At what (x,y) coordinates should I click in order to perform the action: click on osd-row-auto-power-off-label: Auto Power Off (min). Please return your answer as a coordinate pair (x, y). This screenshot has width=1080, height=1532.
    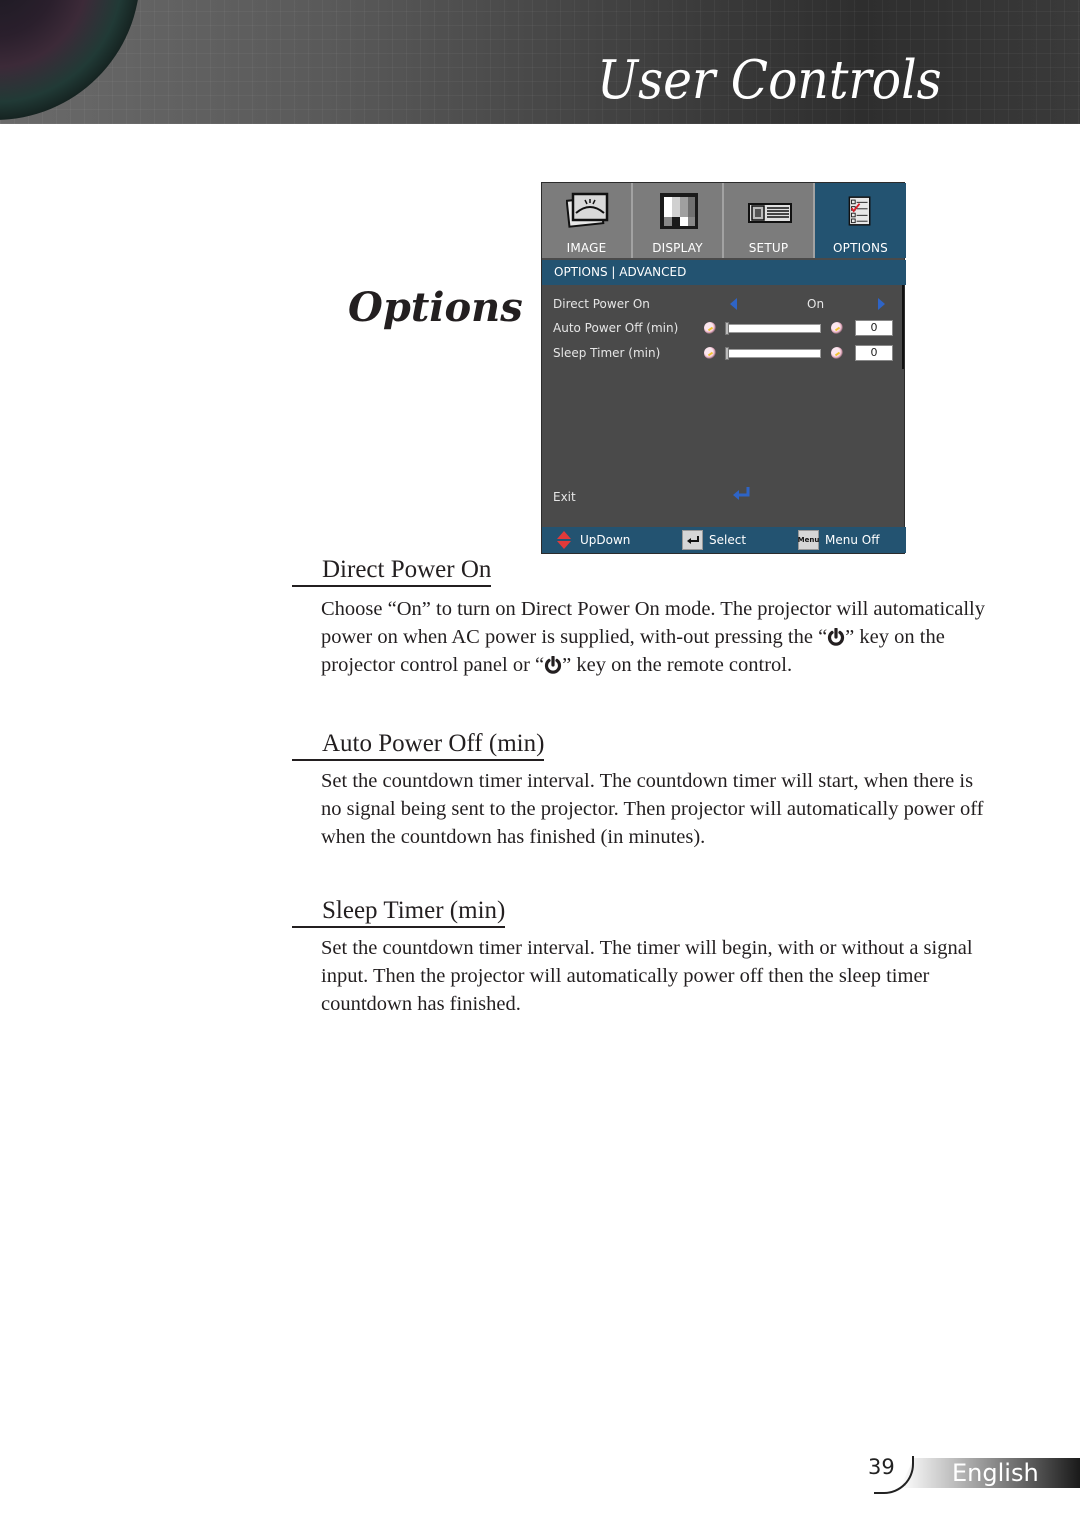
    Looking at the image, I should click on (615, 328).